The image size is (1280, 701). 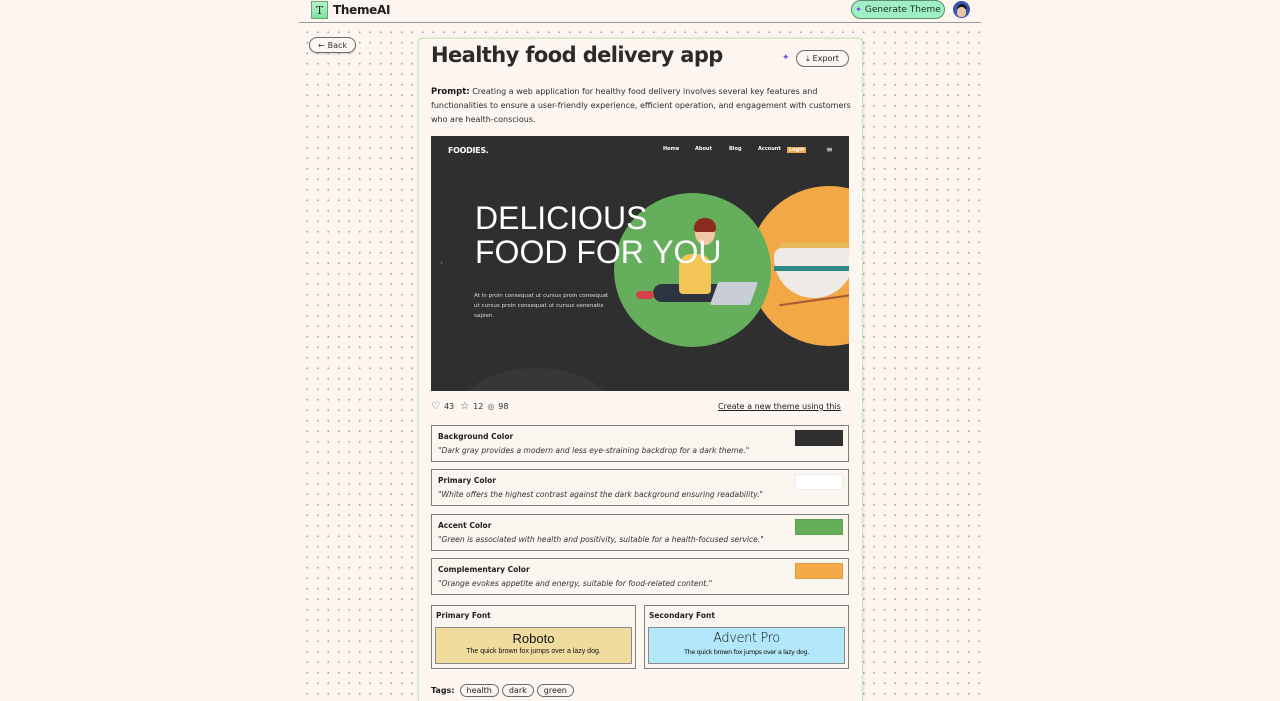 What do you see at coordinates (561, 218) in the screenshot?
I see `preview-headline-line1: DELICIOUS` at bounding box center [561, 218].